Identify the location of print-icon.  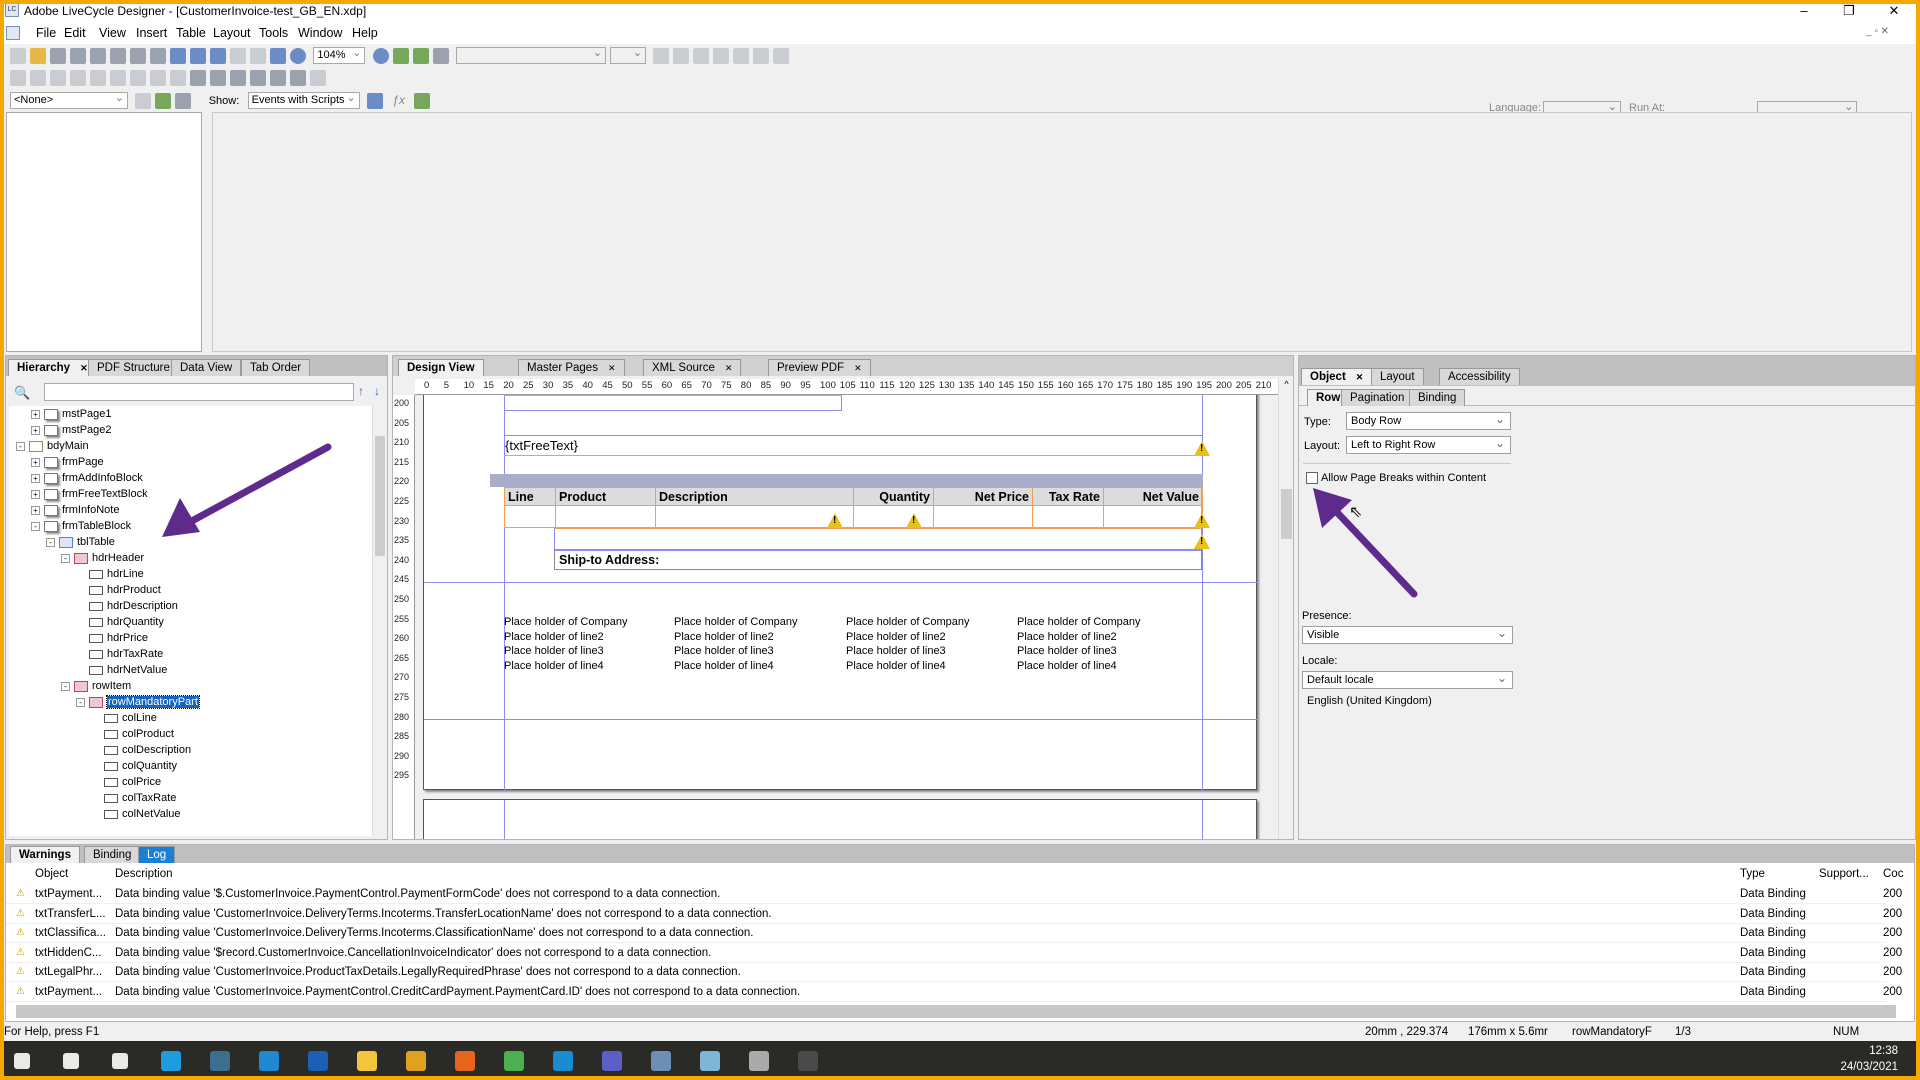
(78, 56).